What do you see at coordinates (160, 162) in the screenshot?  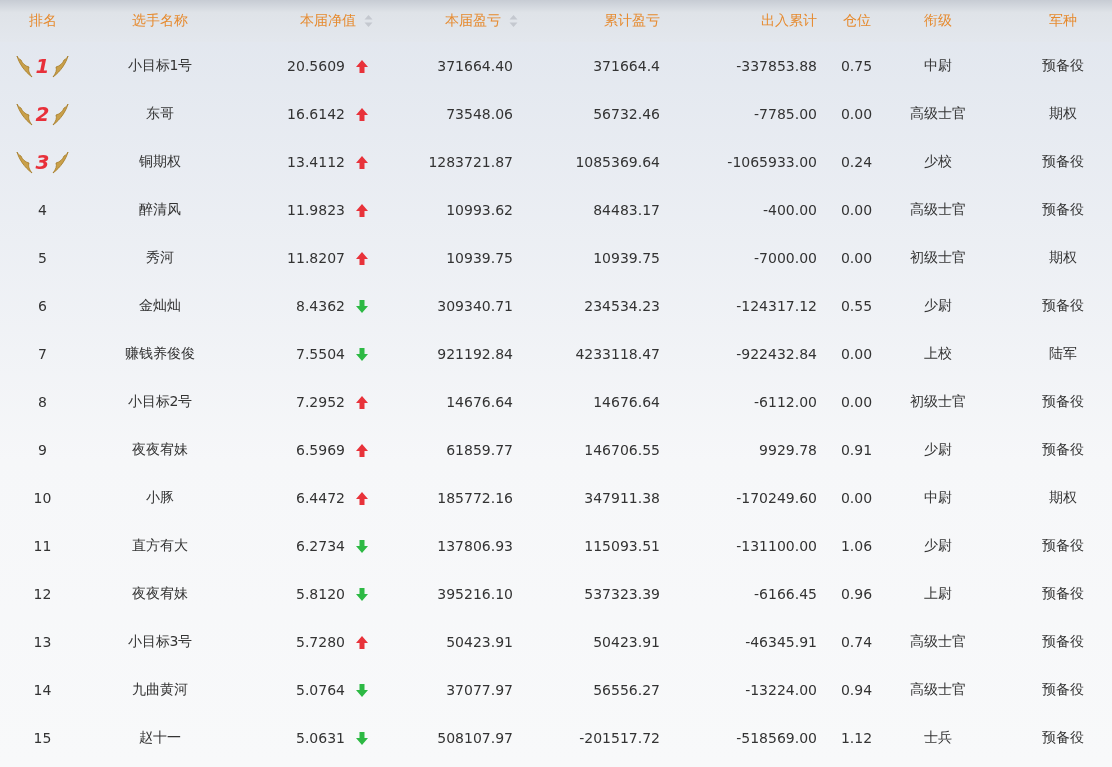 I see `player-name: 铜期权` at bounding box center [160, 162].